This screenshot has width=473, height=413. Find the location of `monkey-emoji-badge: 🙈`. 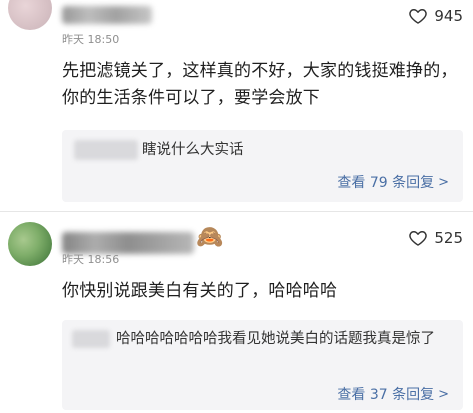

monkey-emoji-badge: 🙈 is located at coordinates (210, 237).